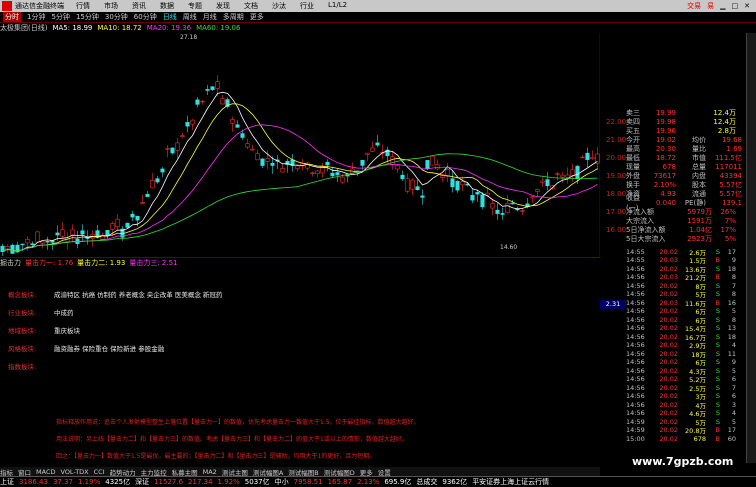 The image size is (756, 487). Describe the element at coordinates (111, 6) in the screenshot. I see `menu-item: 市场` at that location.